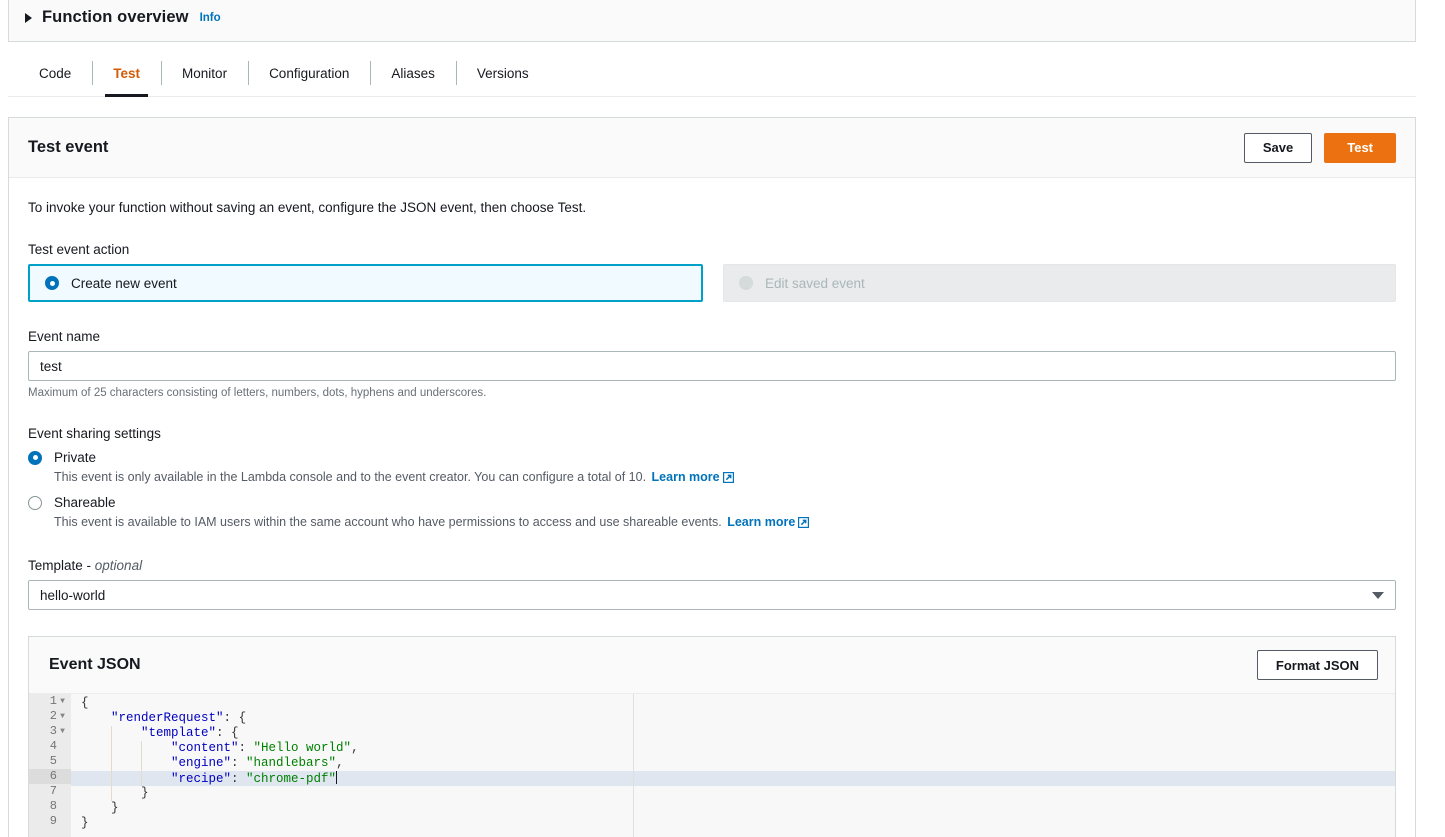  What do you see at coordinates (61, 565) in the screenshot?
I see `template-label-text: Template -` at bounding box center [61, 565].